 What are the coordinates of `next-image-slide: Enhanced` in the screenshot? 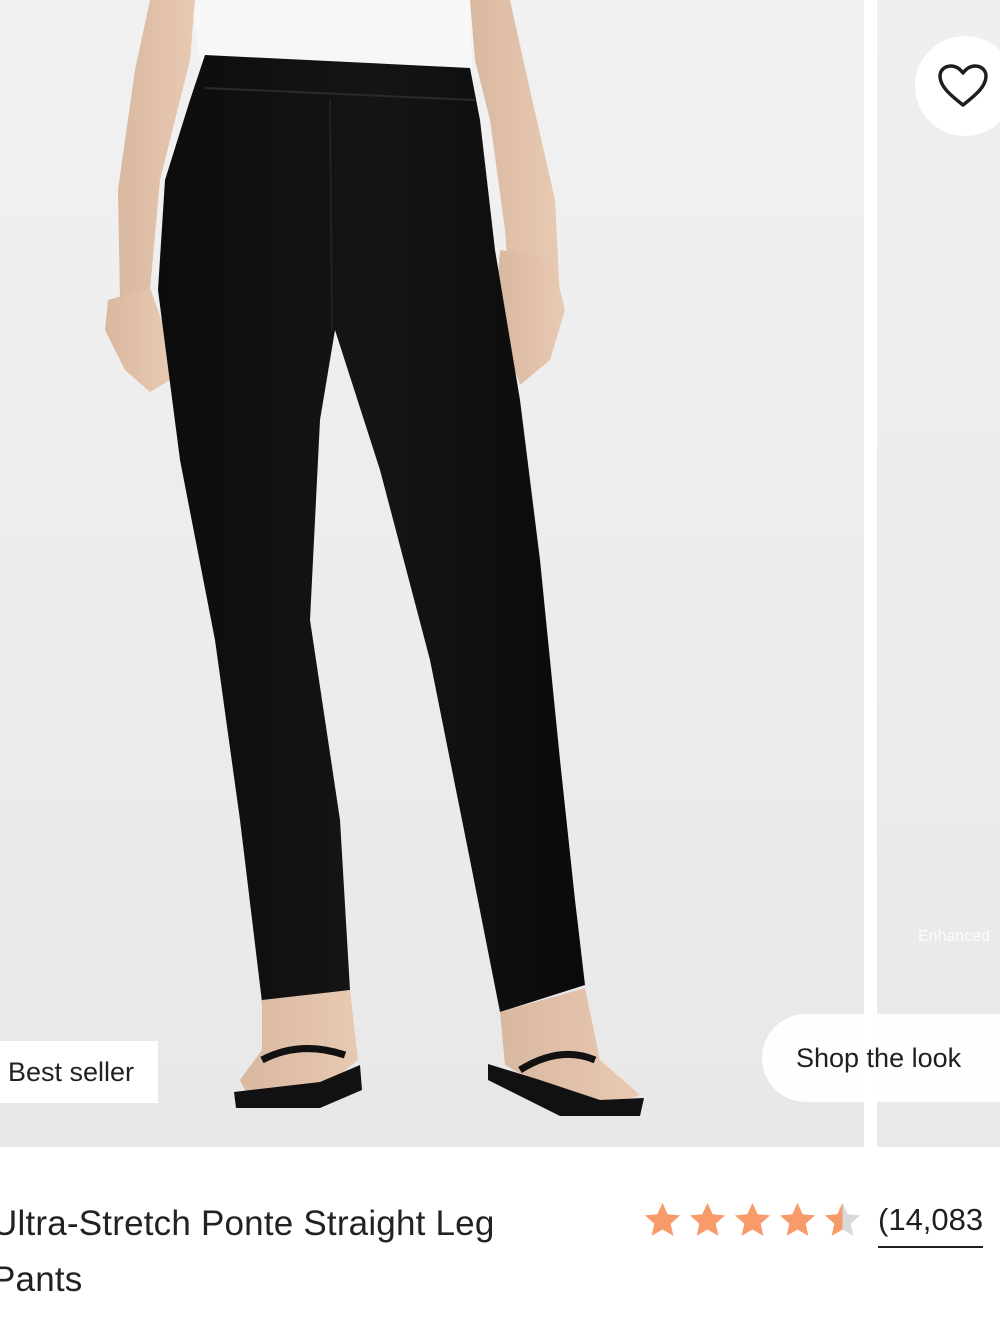 It's located at (938, 573).